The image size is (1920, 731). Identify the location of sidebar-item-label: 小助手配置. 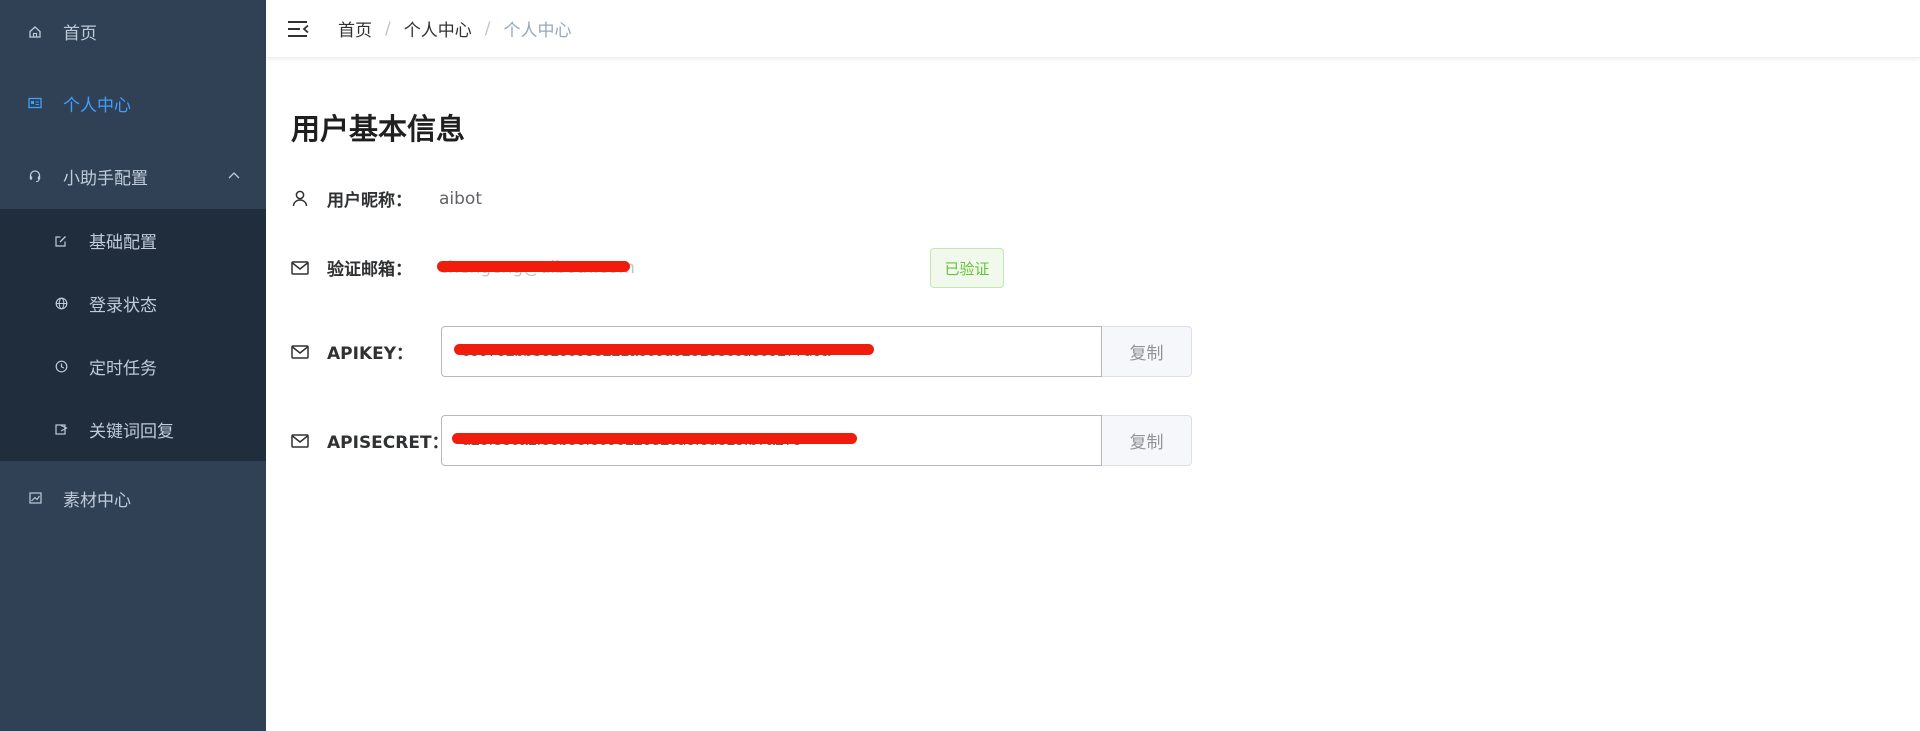
(105, 178).